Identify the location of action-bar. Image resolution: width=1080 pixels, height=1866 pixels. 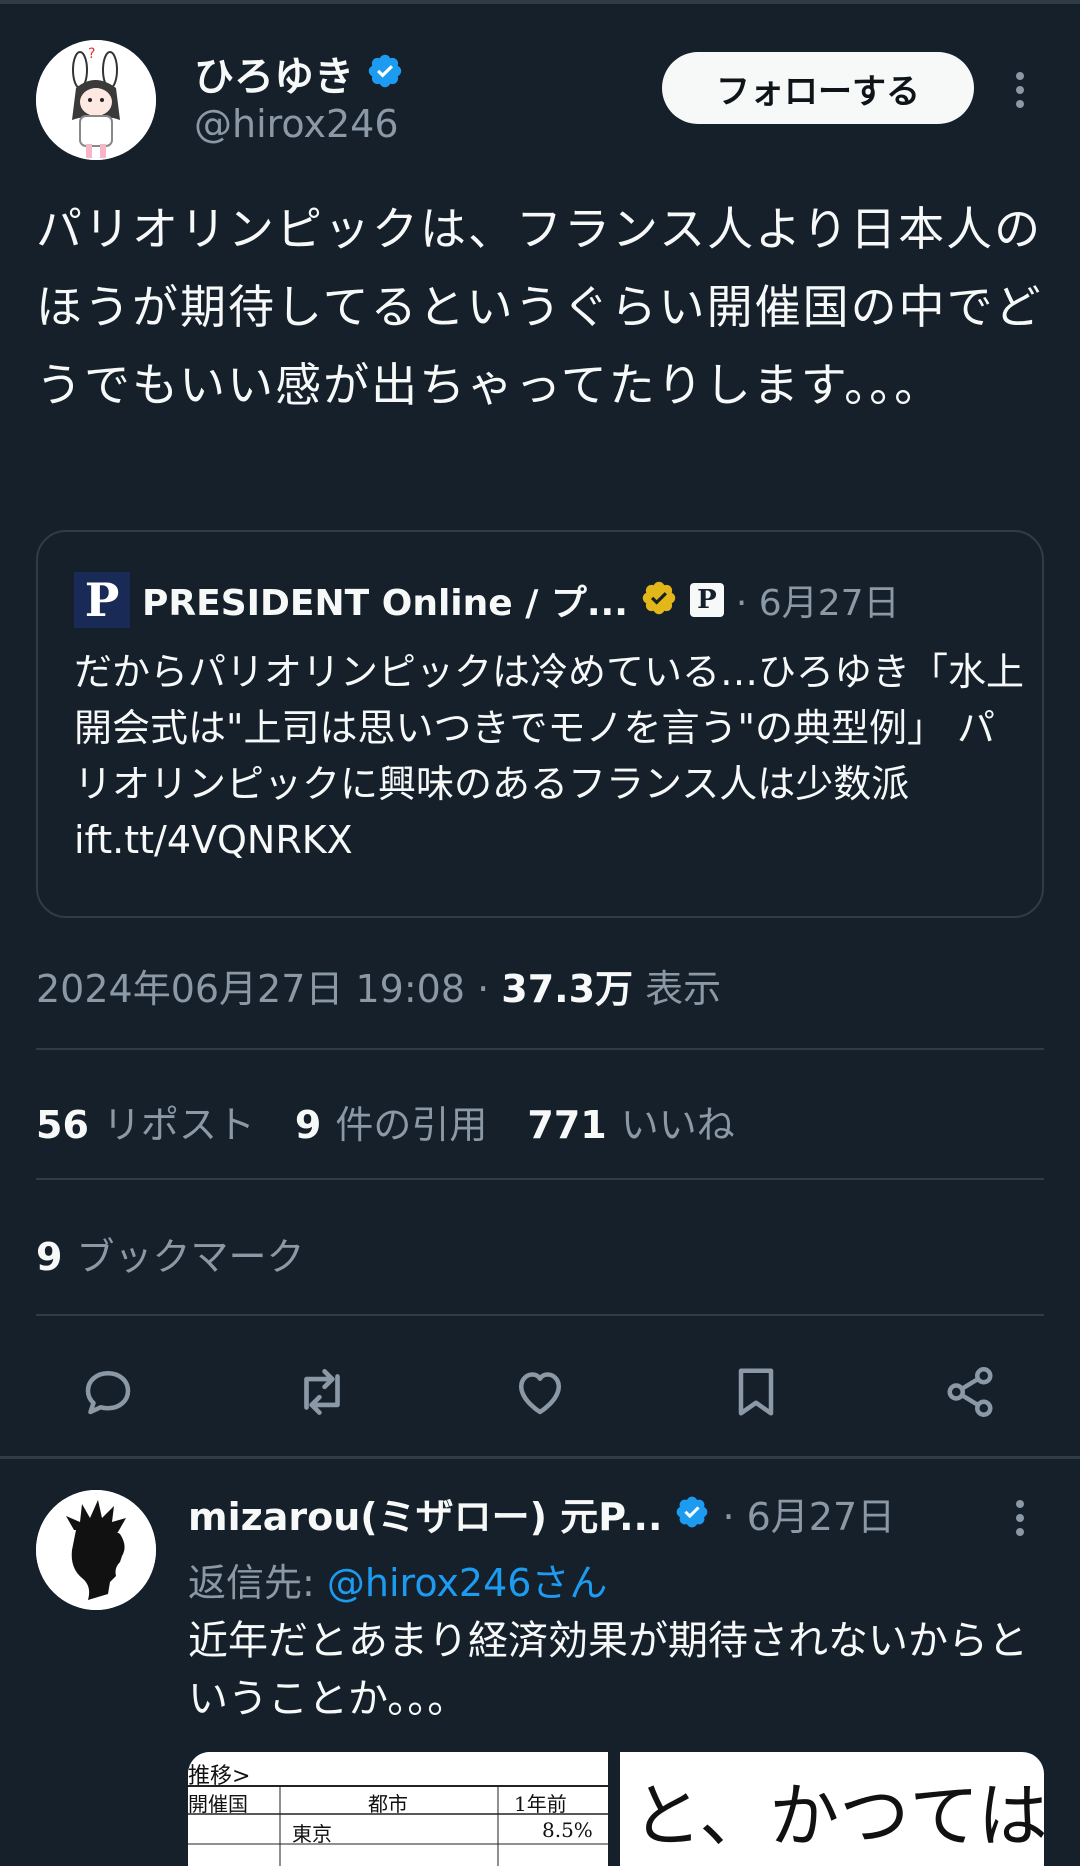
(540, 1390).